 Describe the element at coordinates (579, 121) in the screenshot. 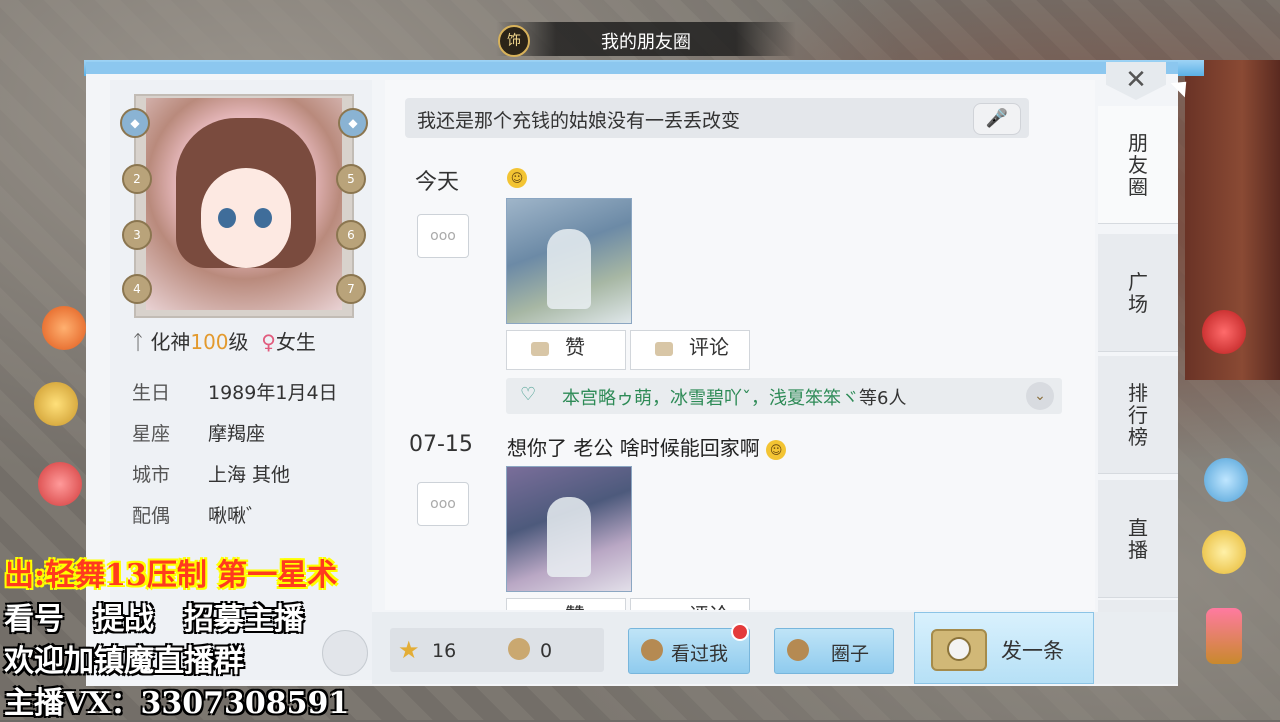

I see `signature-text: 我还是那个充钱的姑娘没有一丢丢改变` at that location.